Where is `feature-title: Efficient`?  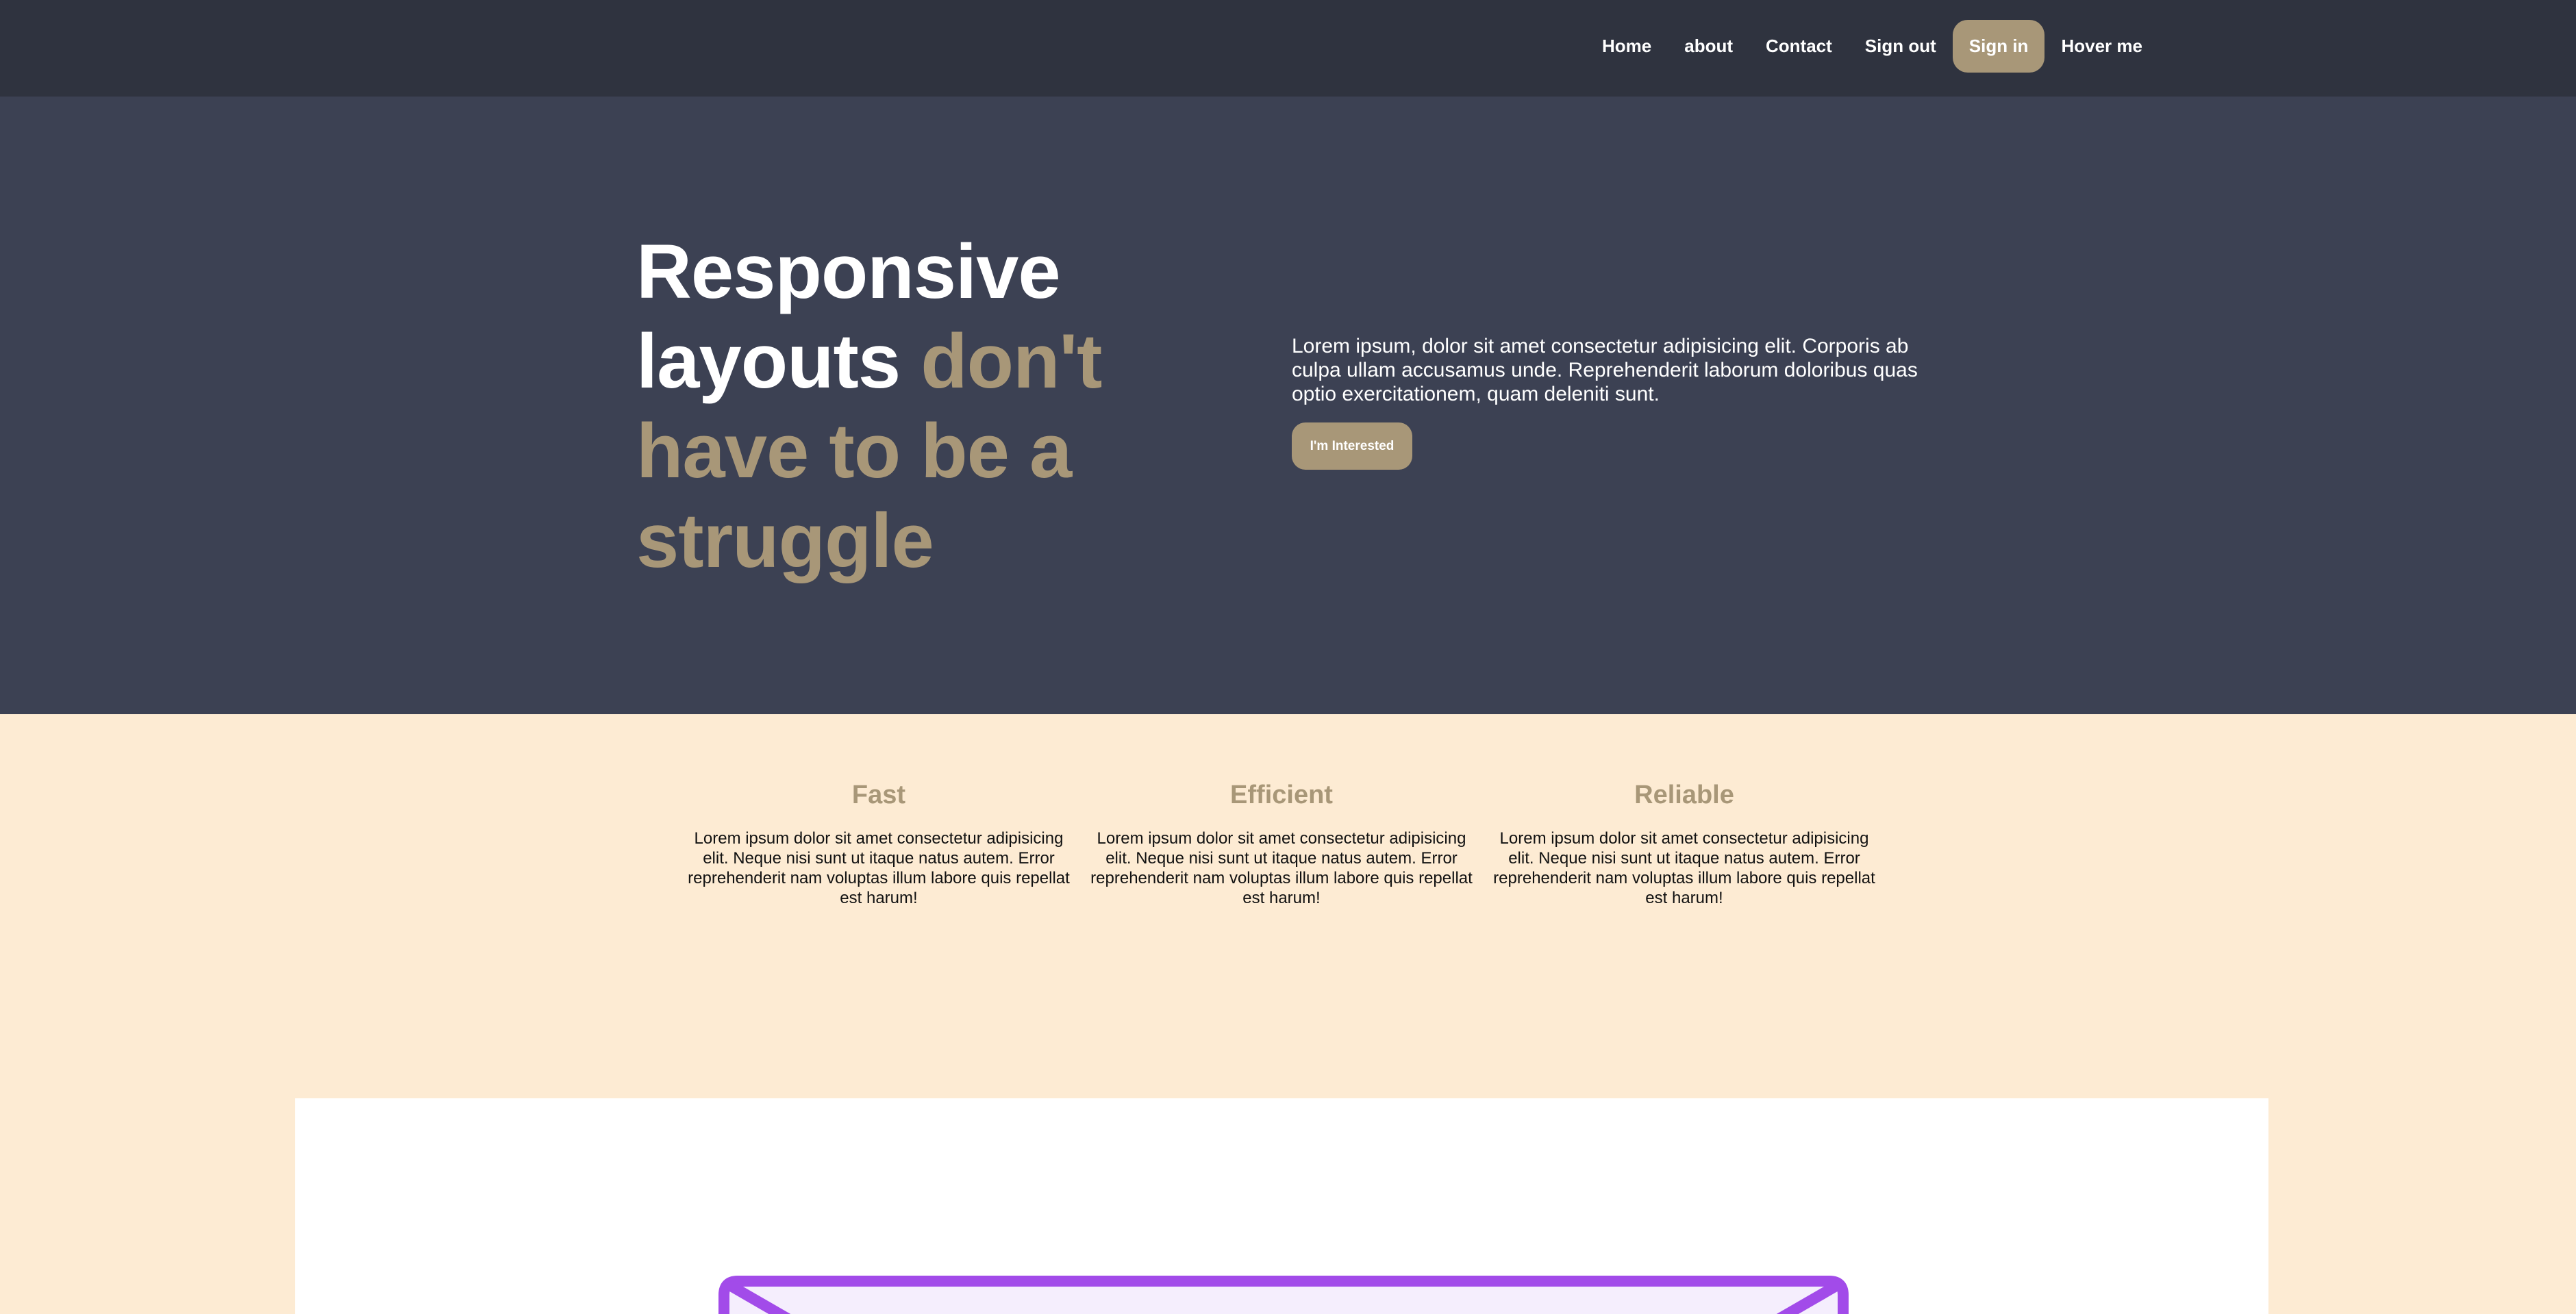
feature-title: Efficient is located at coordinates (1281, 795).